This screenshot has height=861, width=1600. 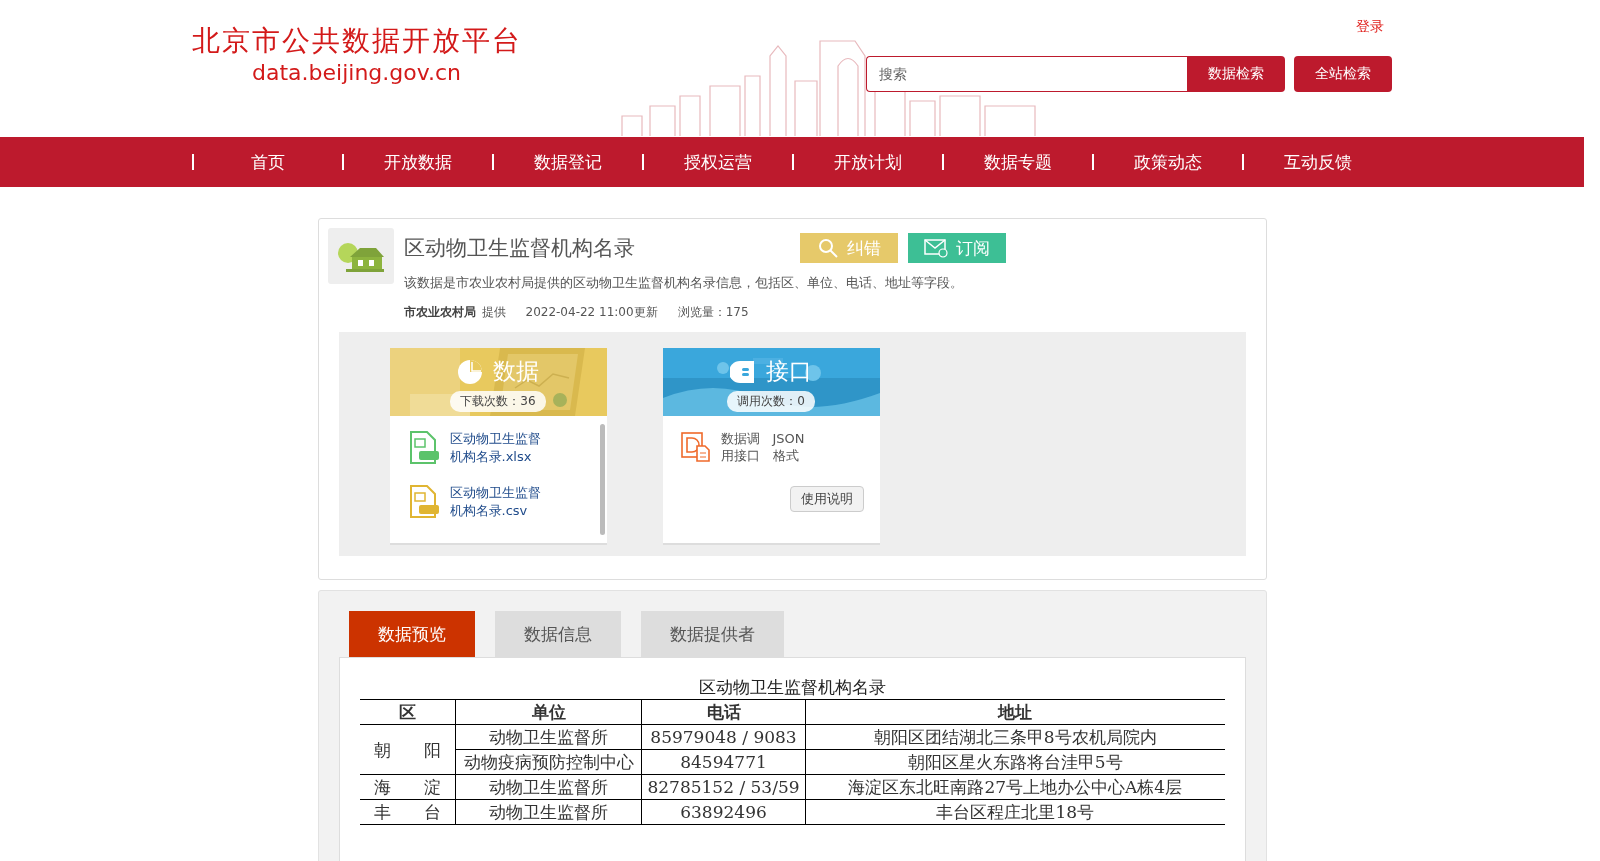 I want to click on provider-name: 市农业农村局, so click(x=439, y=312).